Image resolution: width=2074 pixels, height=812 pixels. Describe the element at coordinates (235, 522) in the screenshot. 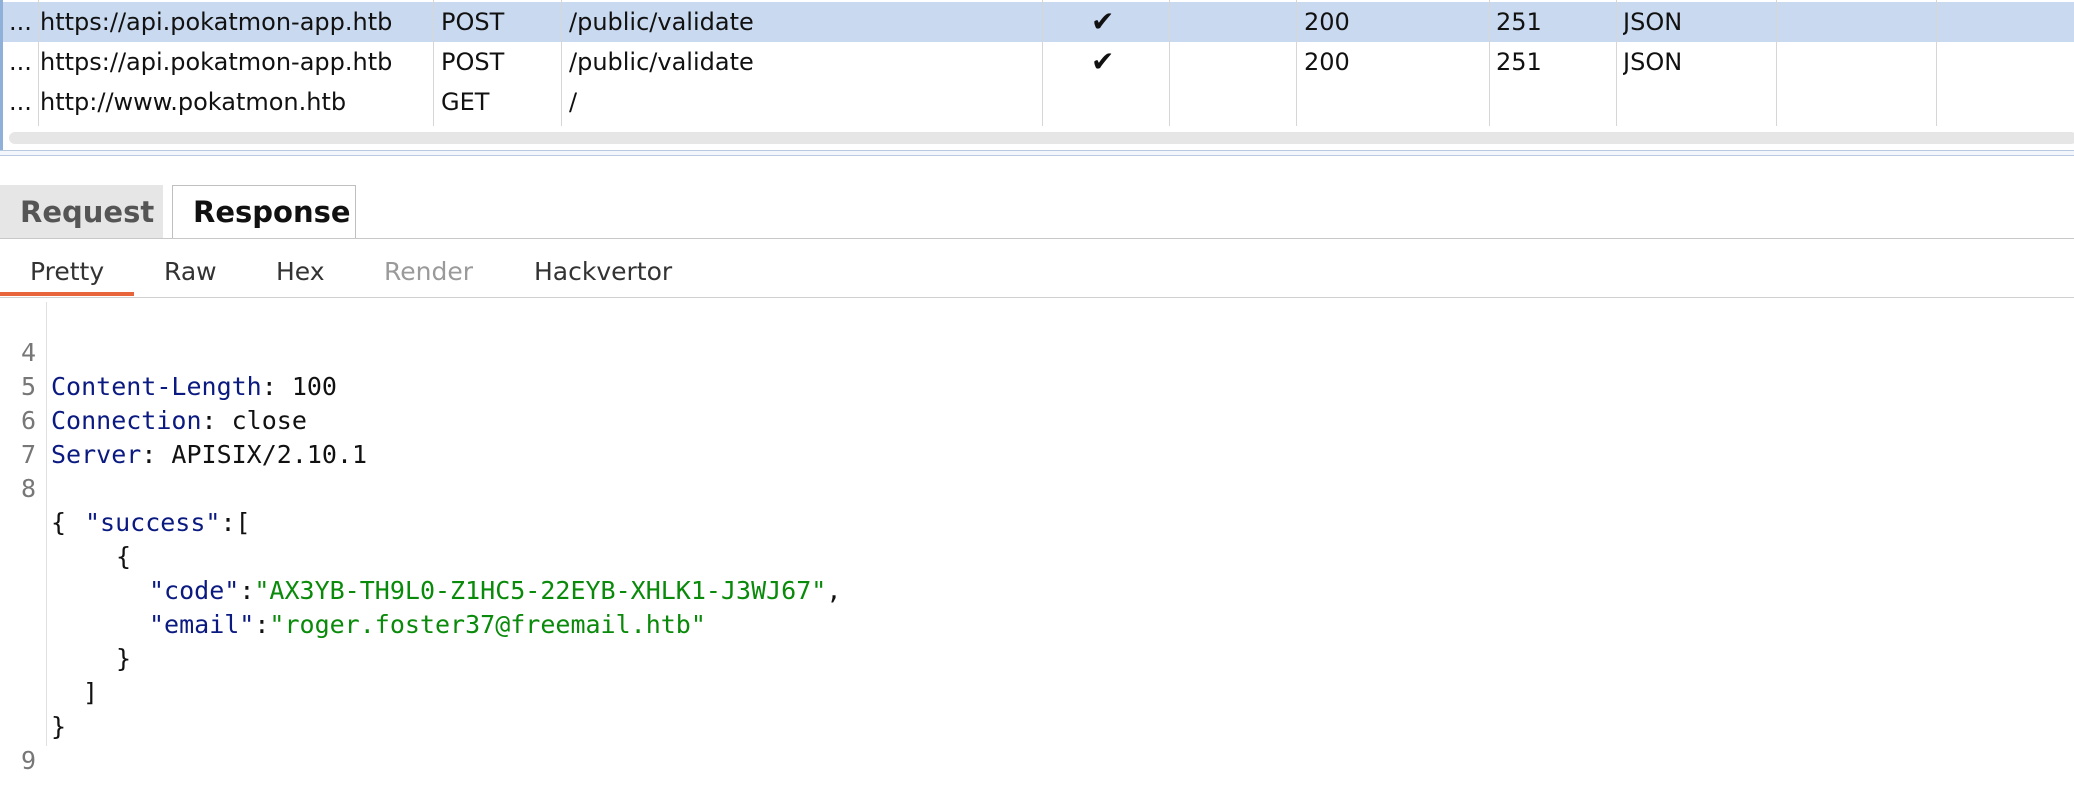

I see `json-punctuation: :[` at that location.